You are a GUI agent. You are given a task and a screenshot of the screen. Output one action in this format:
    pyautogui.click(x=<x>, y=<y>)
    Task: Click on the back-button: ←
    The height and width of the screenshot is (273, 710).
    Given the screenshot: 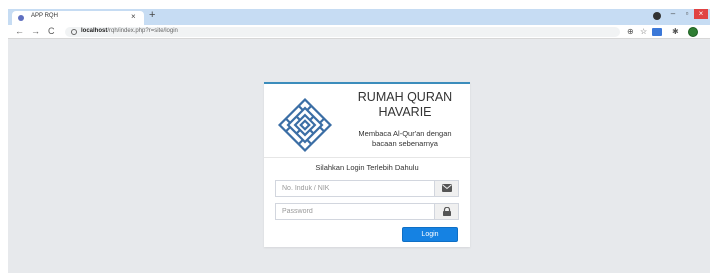 What is the action you would take?
    pyautogui.click(x=19, y=31)
    